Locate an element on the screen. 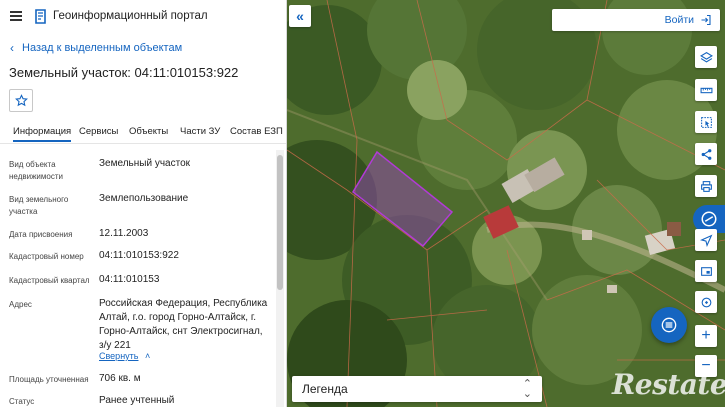  legend-select: Легенда ⌃ ⌄ is located at coordinates (417, 389).